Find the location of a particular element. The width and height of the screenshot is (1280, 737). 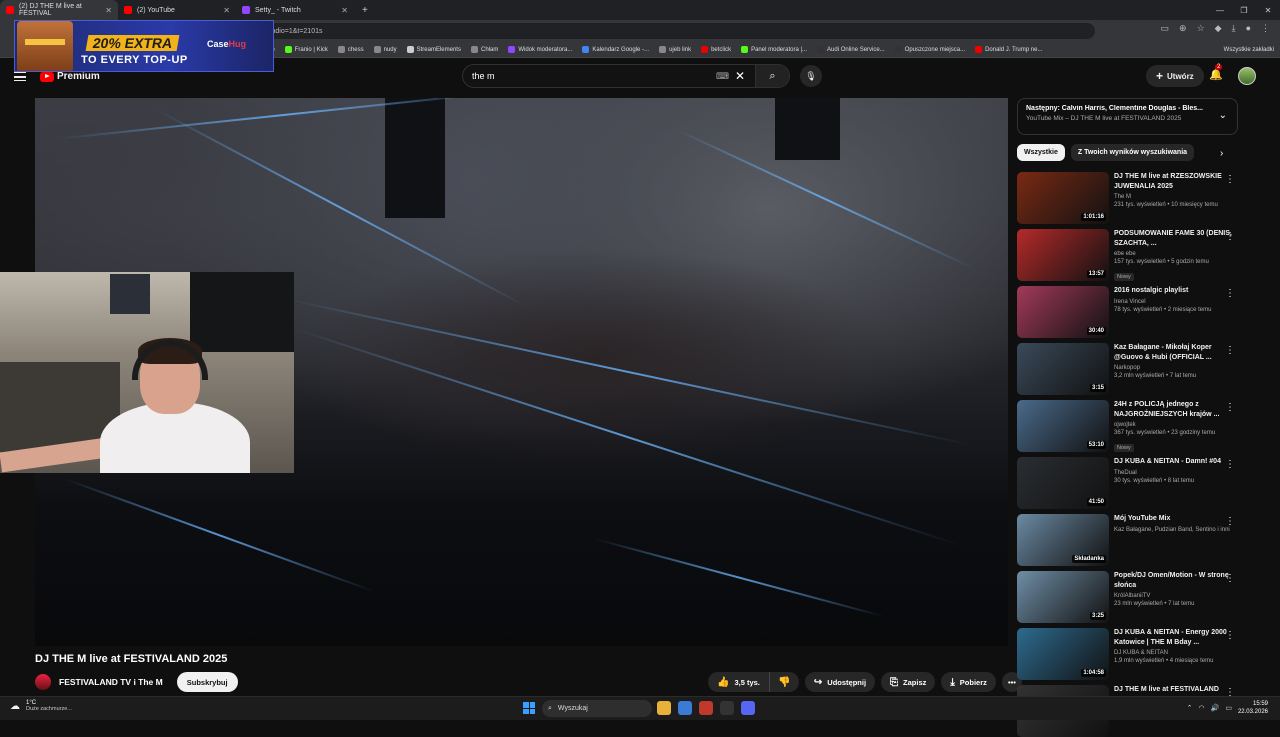

voice-search-button: 🎙 is located at coordinates (811, 76).